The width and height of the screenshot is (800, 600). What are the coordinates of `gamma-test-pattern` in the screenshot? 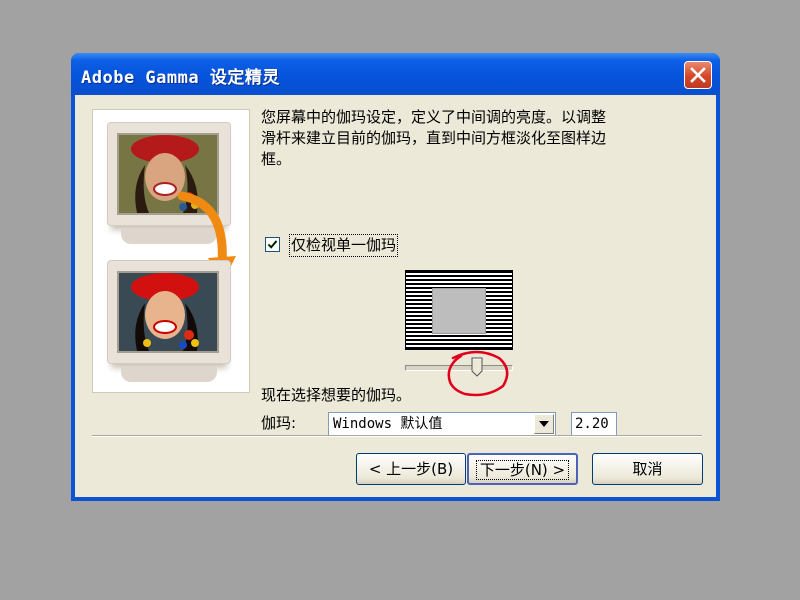 It's located at (459, 310).